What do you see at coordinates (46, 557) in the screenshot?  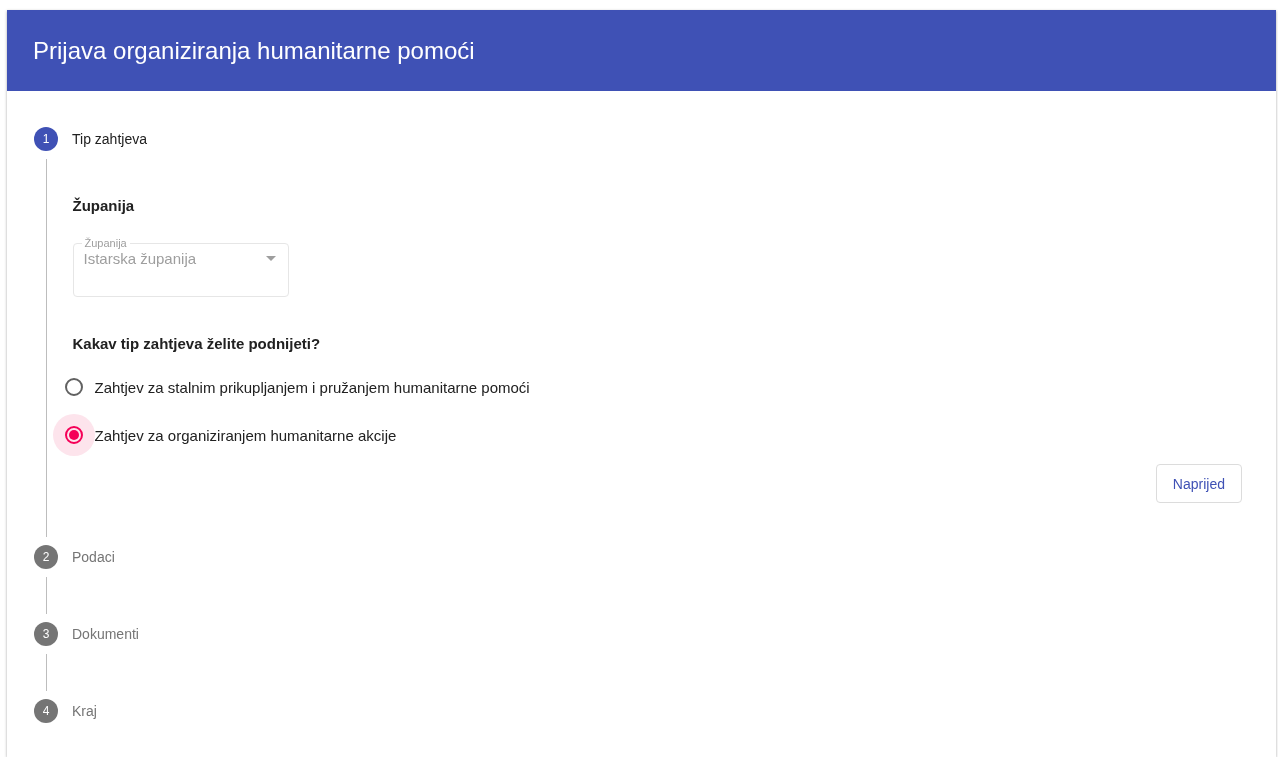 I see `step-number: 2` at bounding box center [46, 557].